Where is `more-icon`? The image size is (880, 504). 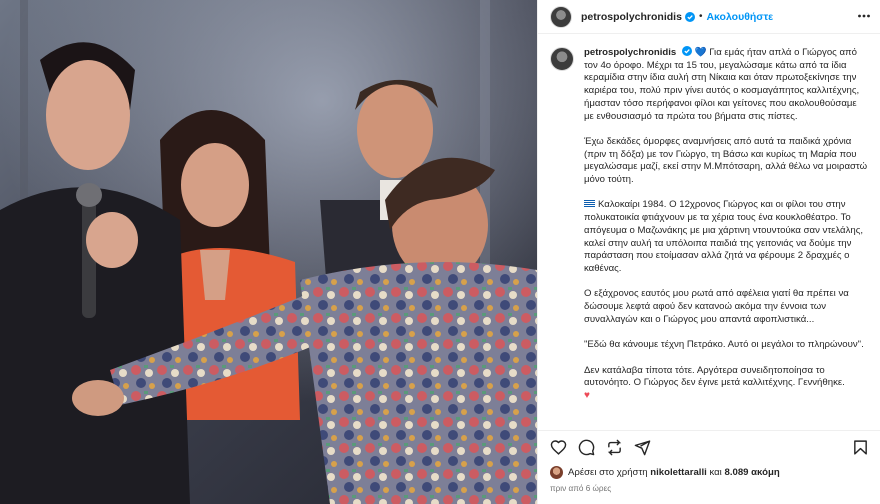 more-icon is located at coordinates (864, 16).